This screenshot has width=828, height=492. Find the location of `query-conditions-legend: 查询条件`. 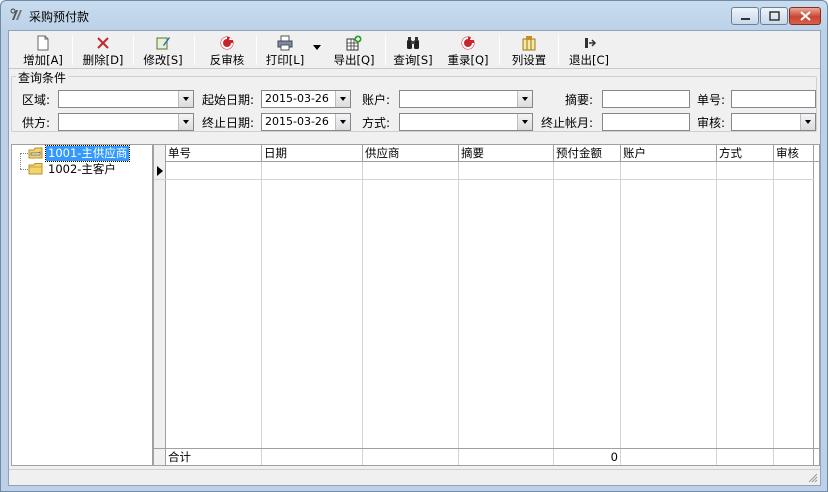

query-conditions-legend: 查询条件 is located at coordinates (42, 77).